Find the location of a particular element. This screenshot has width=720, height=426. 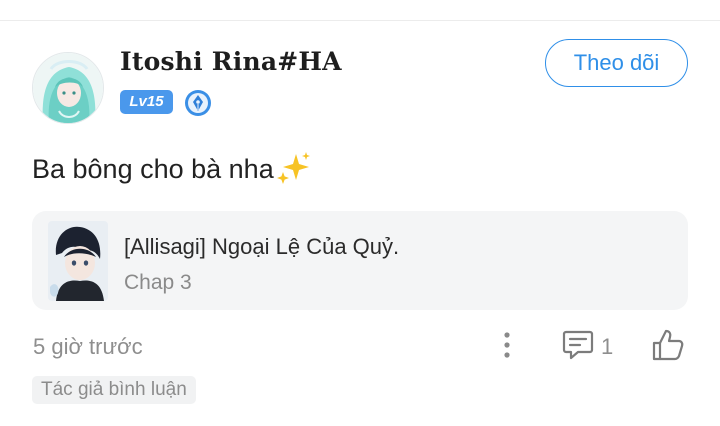

rank-badge is located at coordinates (198, 103).